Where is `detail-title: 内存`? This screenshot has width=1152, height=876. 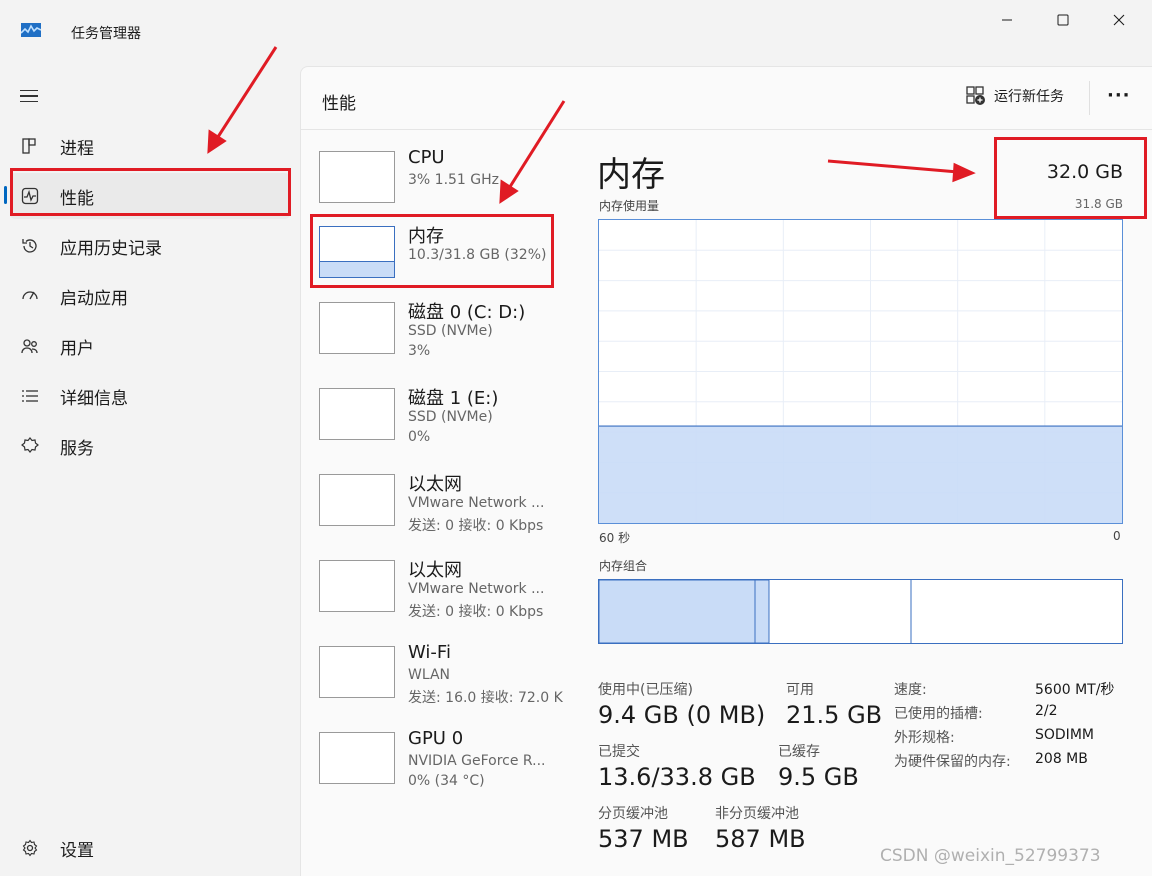
detail-title: 内存 is located at coordinates (631, 175).